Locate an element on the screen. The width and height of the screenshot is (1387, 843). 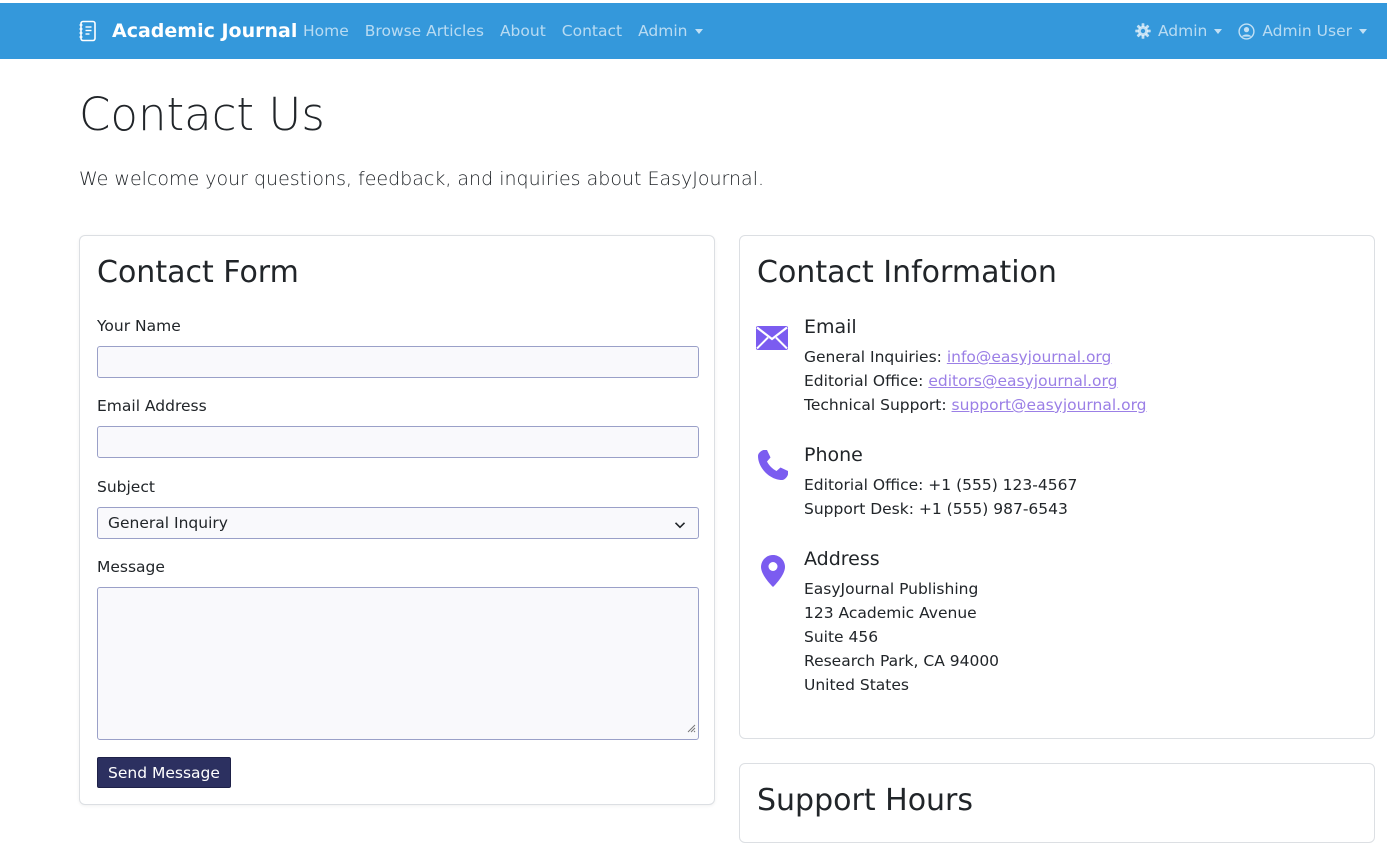
support-hours-card: Support Hours is located at coordinates (1057, 803).